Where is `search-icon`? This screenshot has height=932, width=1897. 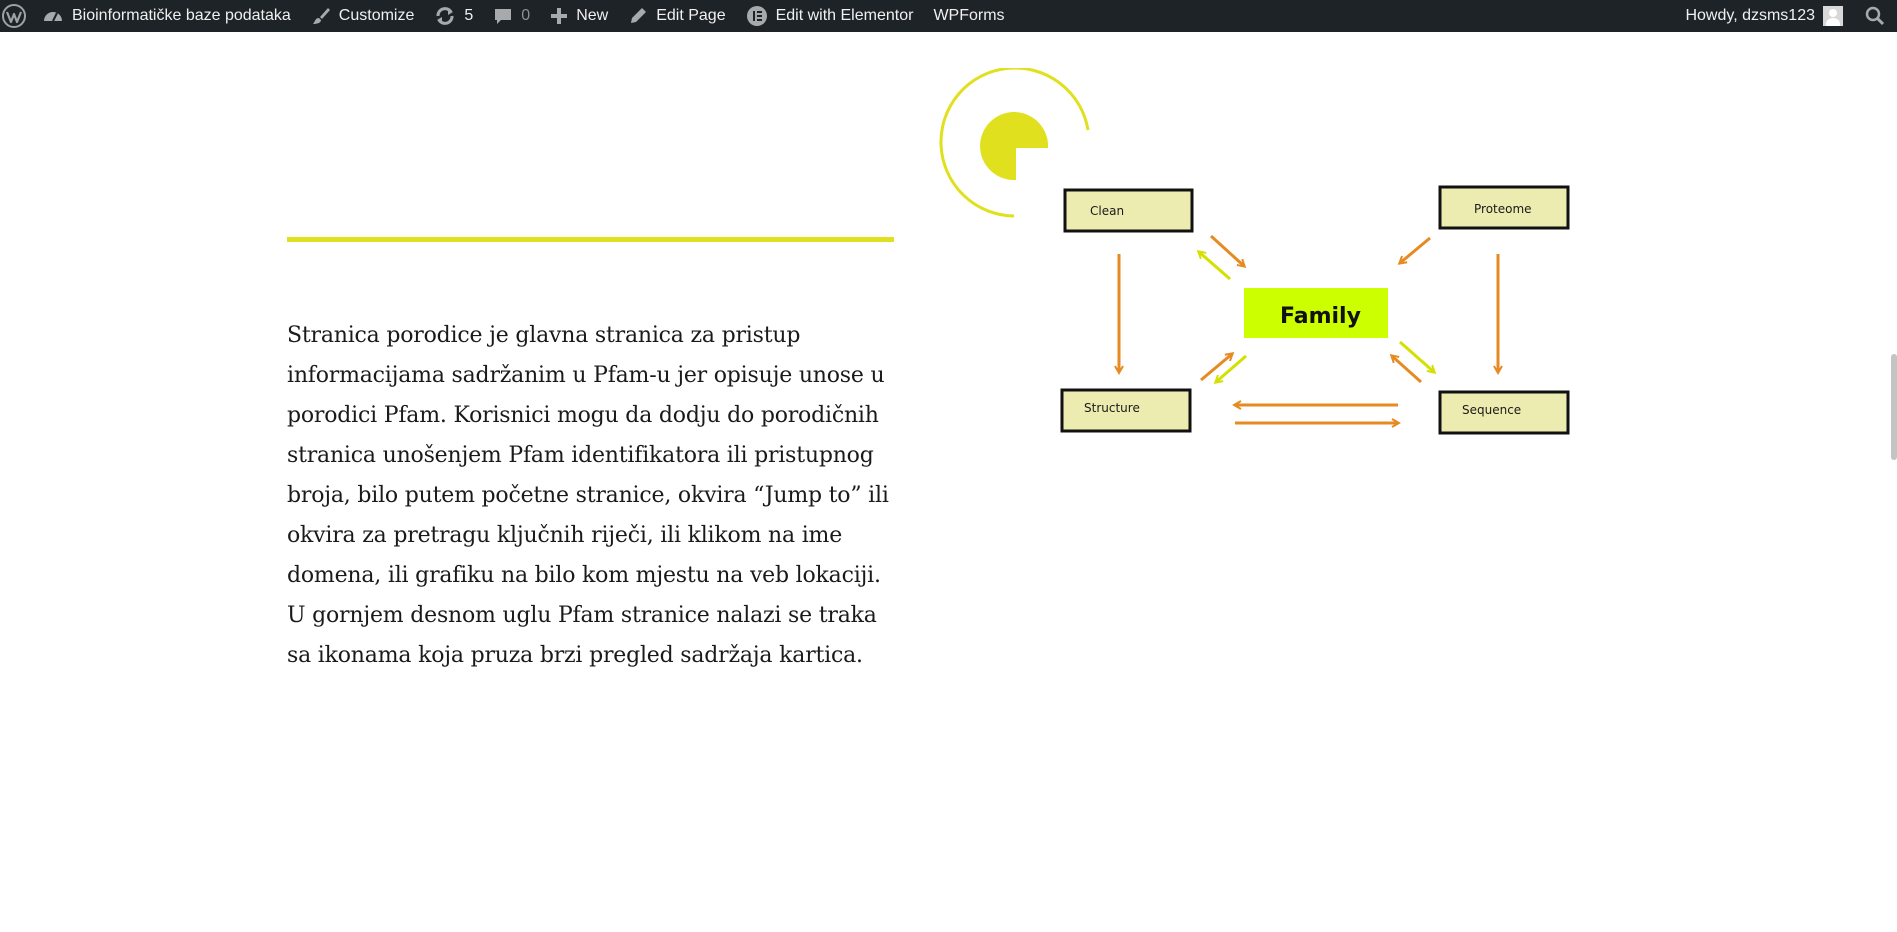 search-icon is located at coordinates (1875, 16).